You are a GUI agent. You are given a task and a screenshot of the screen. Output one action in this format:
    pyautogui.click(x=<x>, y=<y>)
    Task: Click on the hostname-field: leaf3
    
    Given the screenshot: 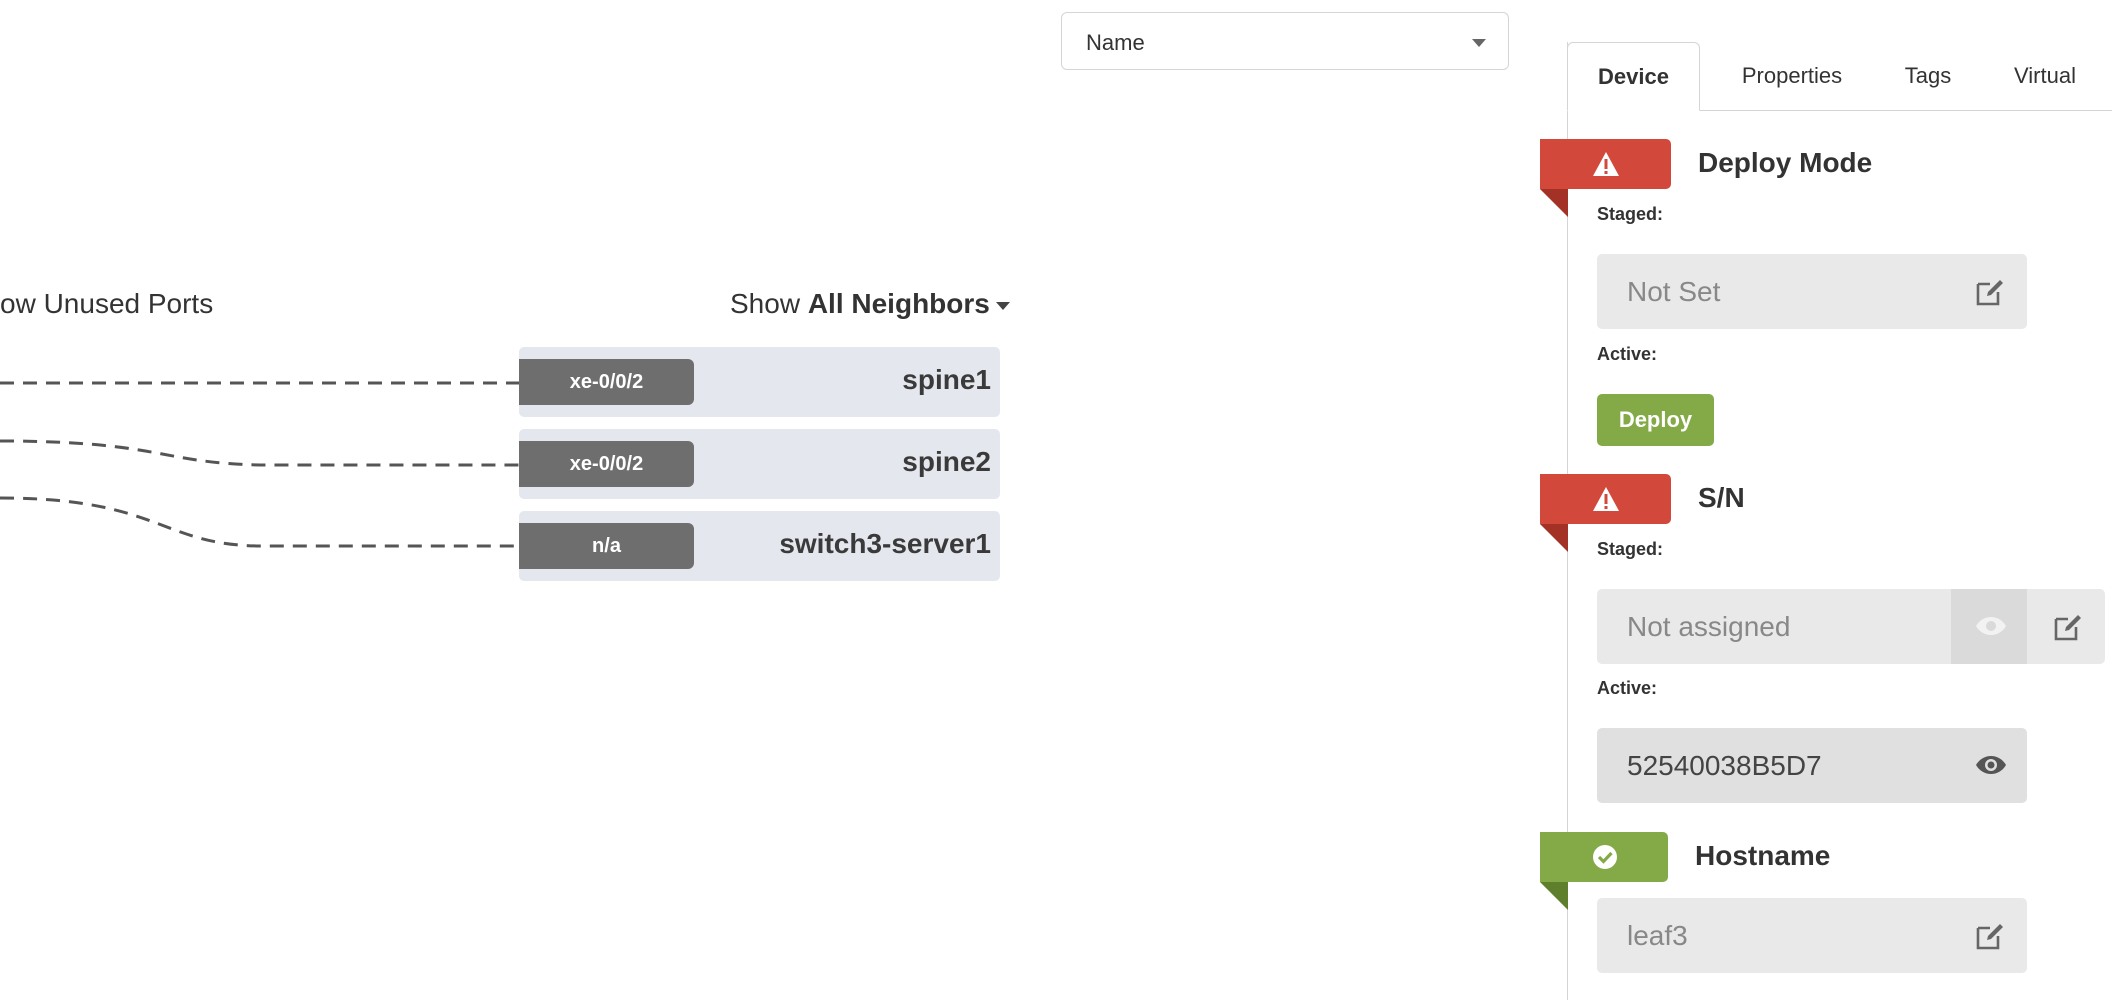 What is the action you would take?
    pyautogui.click(x=1812, y=935)
    